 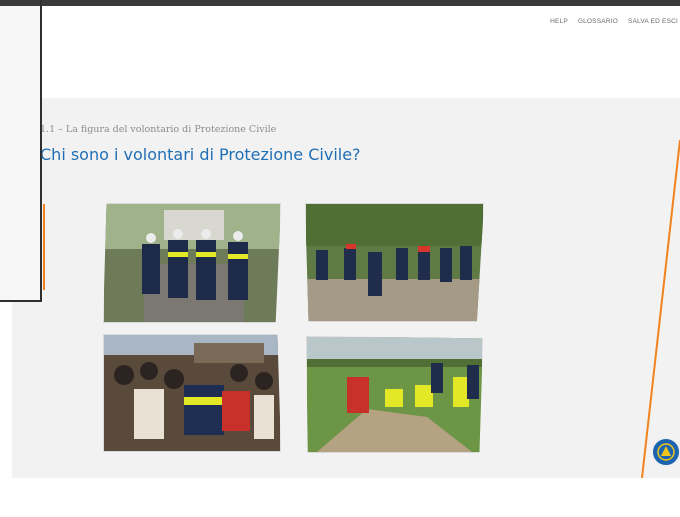 I want to click on volunteers-gathering-field-photo, so click(x=394, y=262).